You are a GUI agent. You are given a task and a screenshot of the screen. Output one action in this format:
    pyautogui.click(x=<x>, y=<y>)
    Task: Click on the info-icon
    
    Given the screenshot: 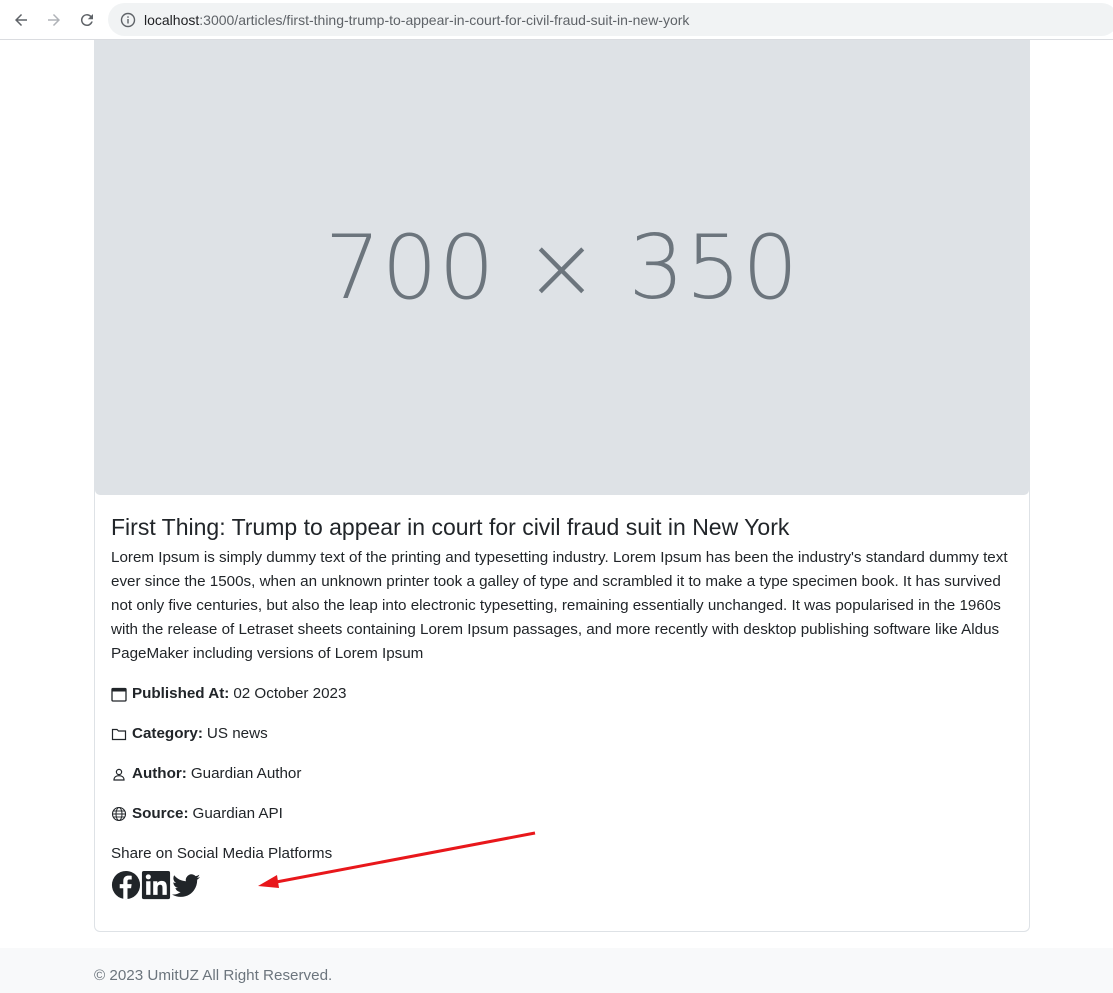 What is the action you would take?
    pyautogui.click(x=128, y=20)
    